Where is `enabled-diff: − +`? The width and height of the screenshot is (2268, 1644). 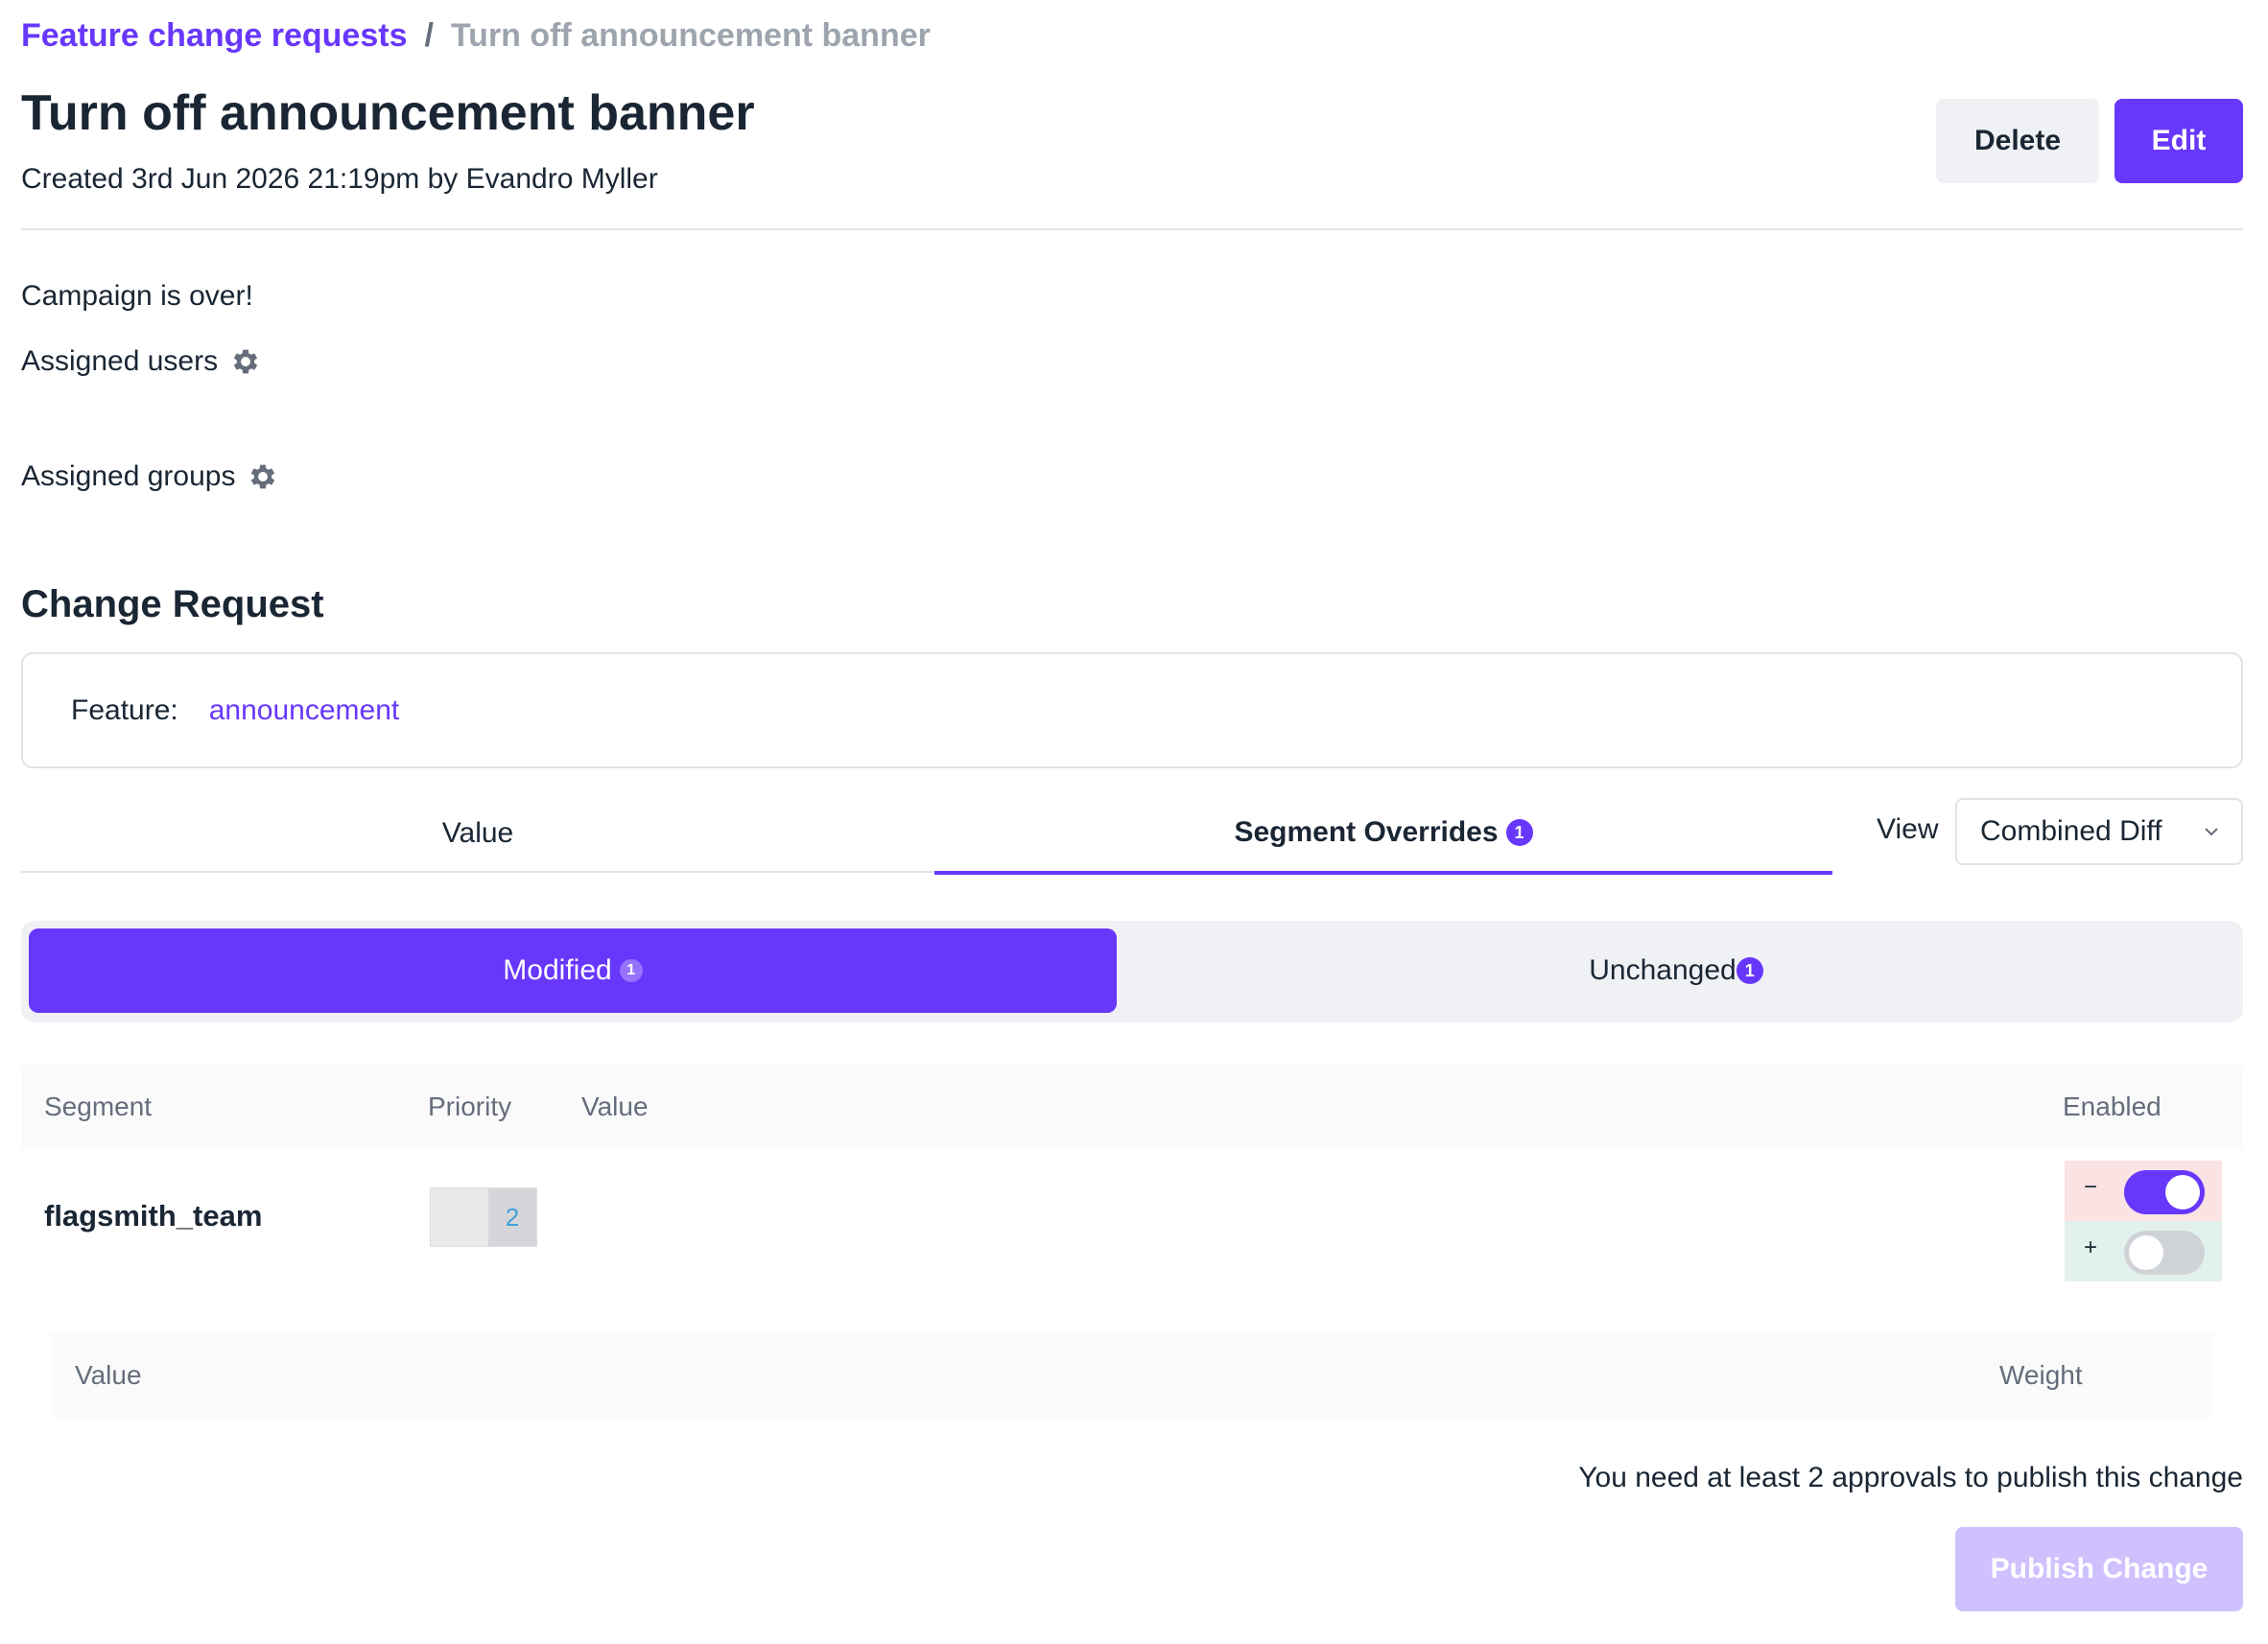
enabled-diff: − + is located at coordinates (2143, 1221).